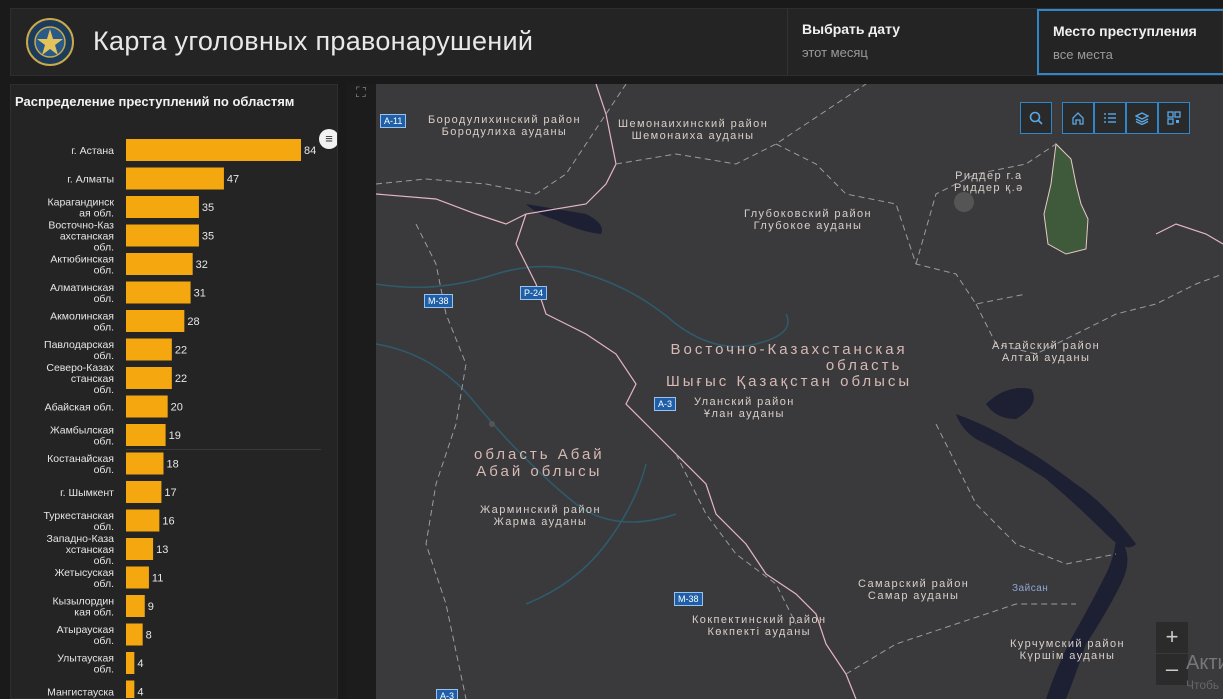  Describe the element at coordinates (168, 522) in the screenshot. I see `chart-value-label: 16` at that location.